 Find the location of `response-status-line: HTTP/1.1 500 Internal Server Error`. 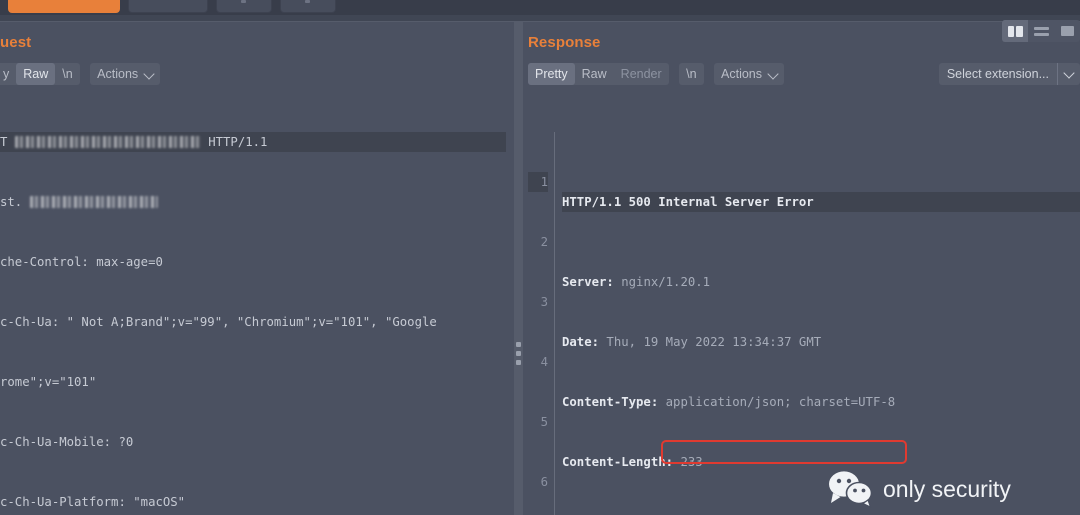

response-status-line: HTTP/1.1 500 Internal Server Error is located at coordinates (821, 202).